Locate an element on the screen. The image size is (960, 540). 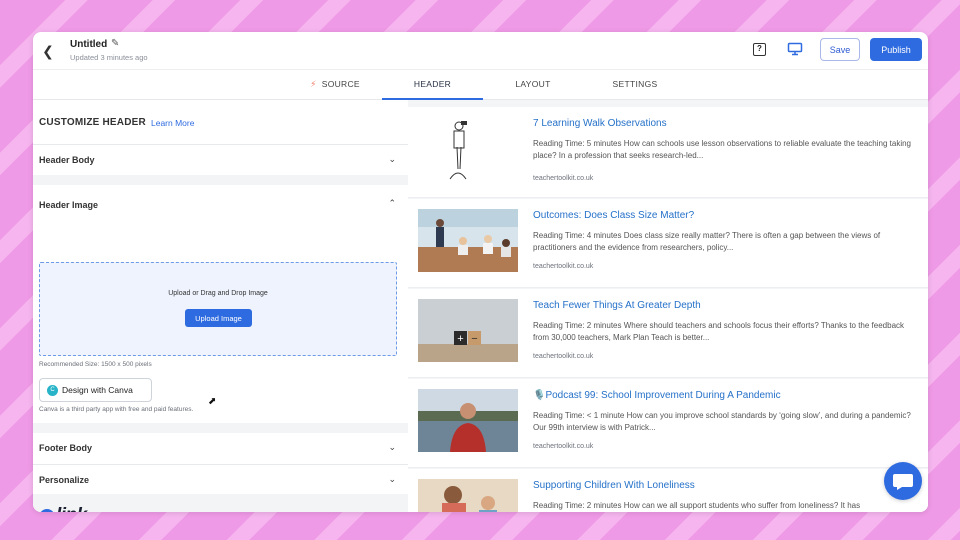
elink-logo: elink is located at coordinates (63, 508).